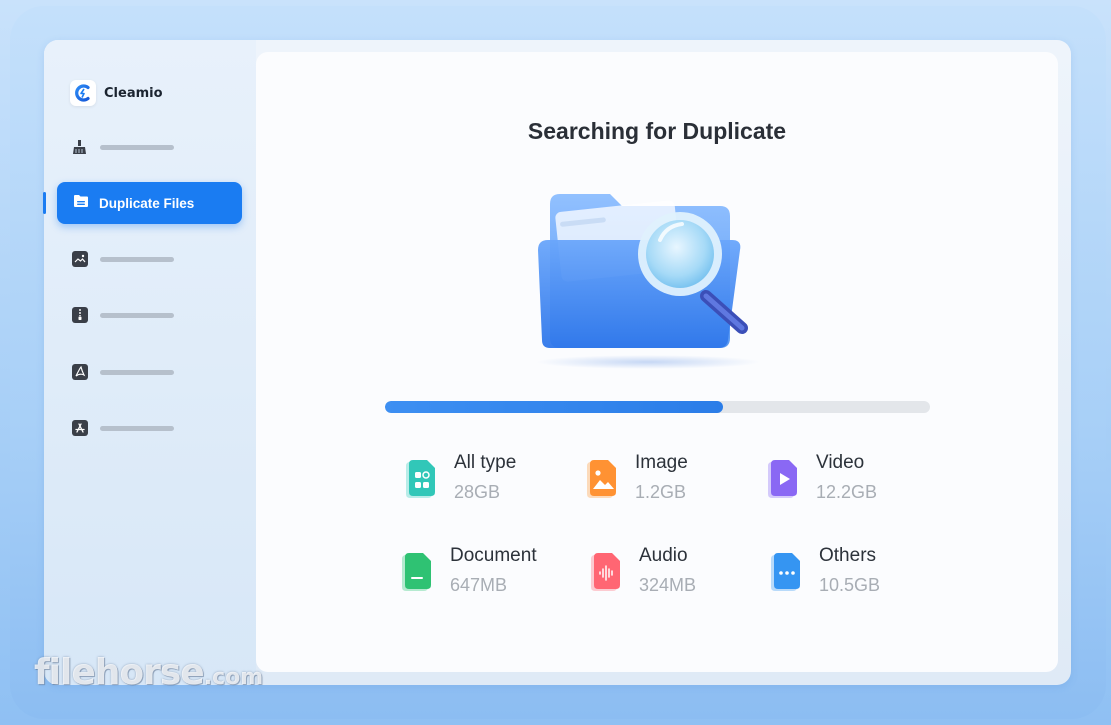  Describe the element at coordinates (661, 462) in the screenshot. I see `category-name: Image` at that location.